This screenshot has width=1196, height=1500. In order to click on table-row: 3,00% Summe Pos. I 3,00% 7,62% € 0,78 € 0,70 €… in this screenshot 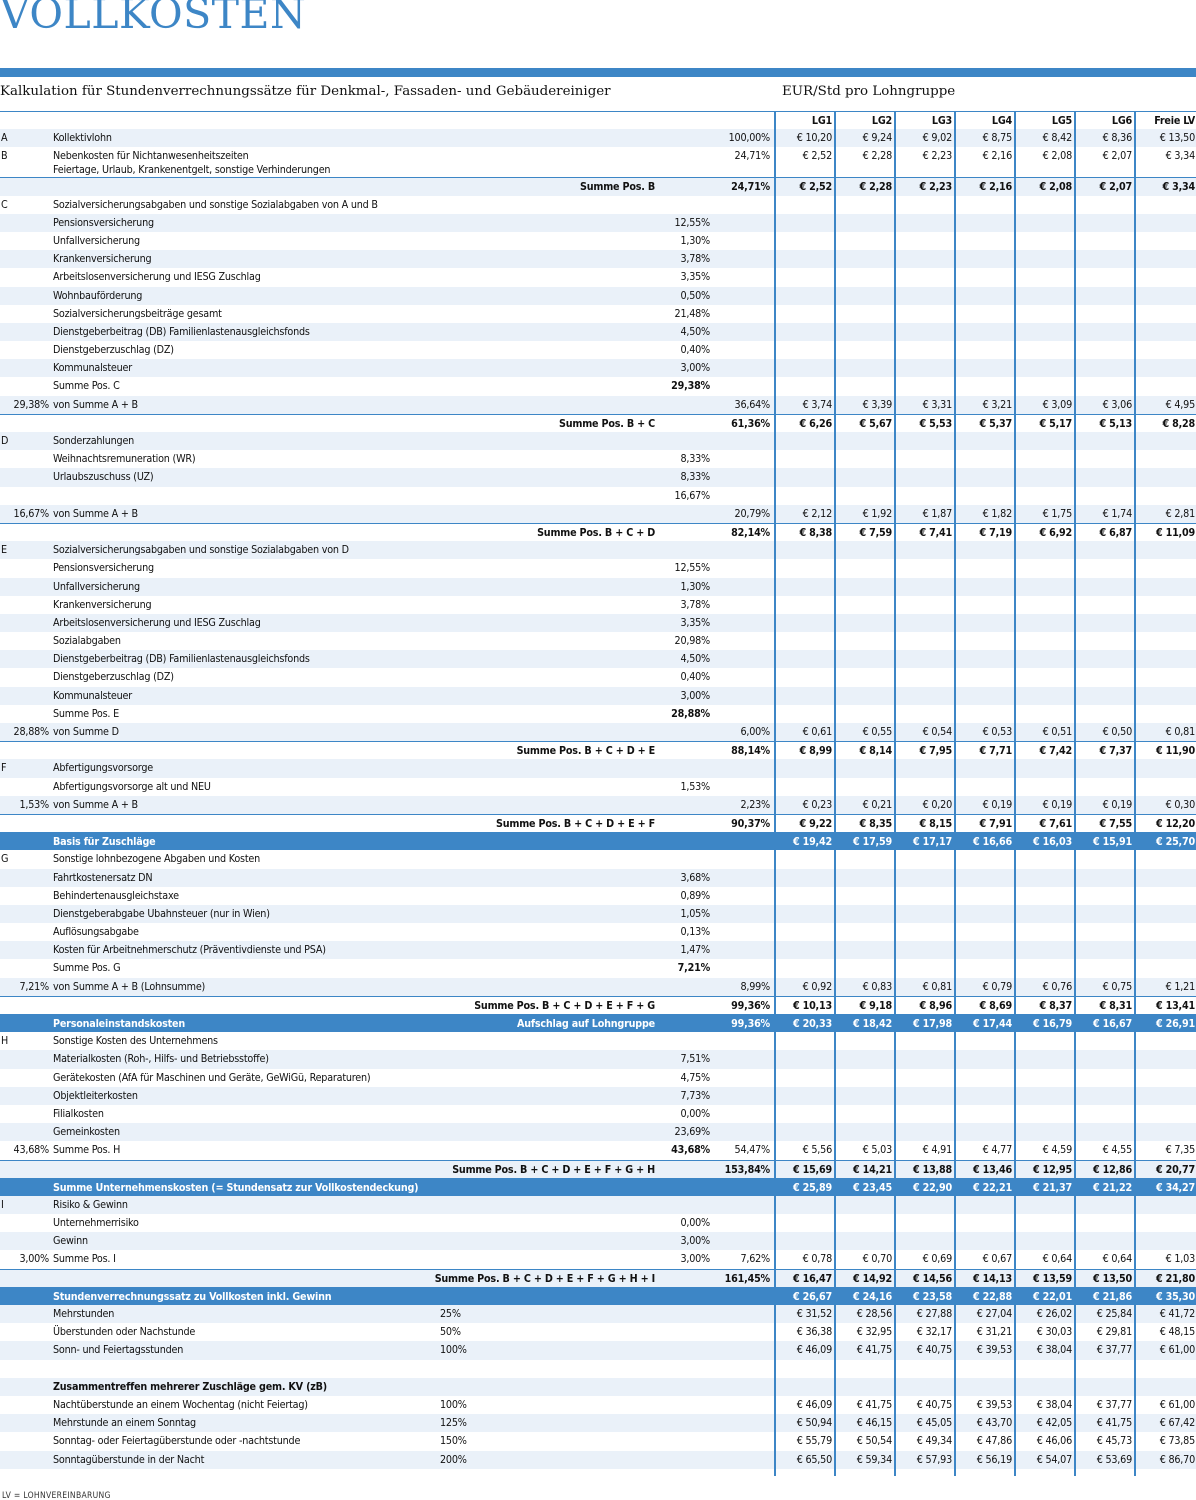, I will do `click(598, 1259)`.